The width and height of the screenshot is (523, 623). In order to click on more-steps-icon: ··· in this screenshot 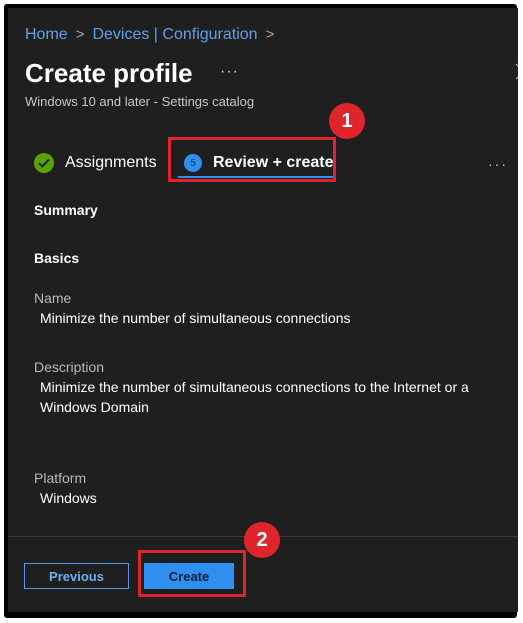, I will do `click(498, 164)`.